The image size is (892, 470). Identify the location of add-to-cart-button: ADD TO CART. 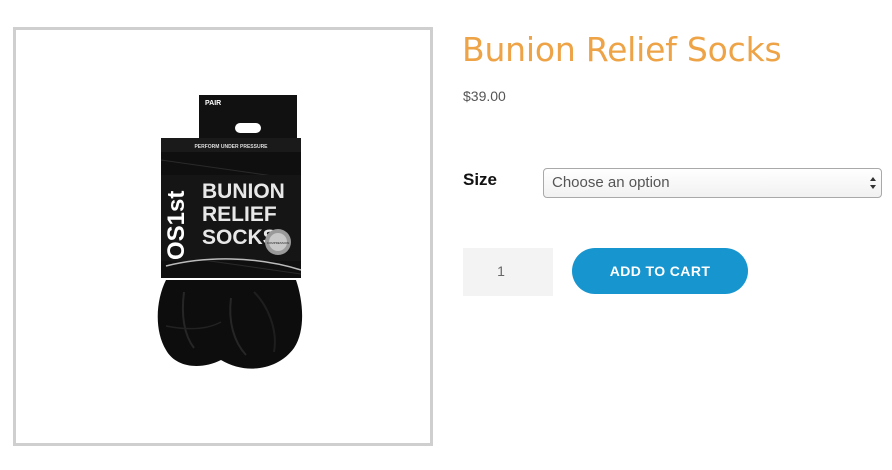
(660, 271).